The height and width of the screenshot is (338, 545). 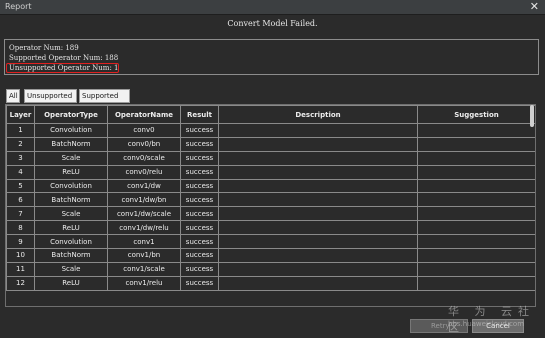 I want to click on convert-status-heading: Convert Model Failed., so click(x=272, y=23).